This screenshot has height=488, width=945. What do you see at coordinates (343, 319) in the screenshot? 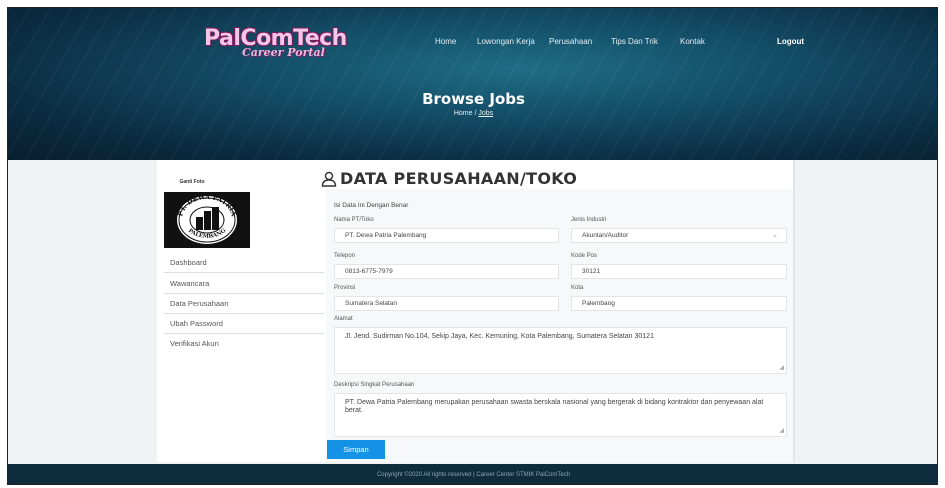
I see `alamat-label: Alamat` at bounding box center [343, 319].